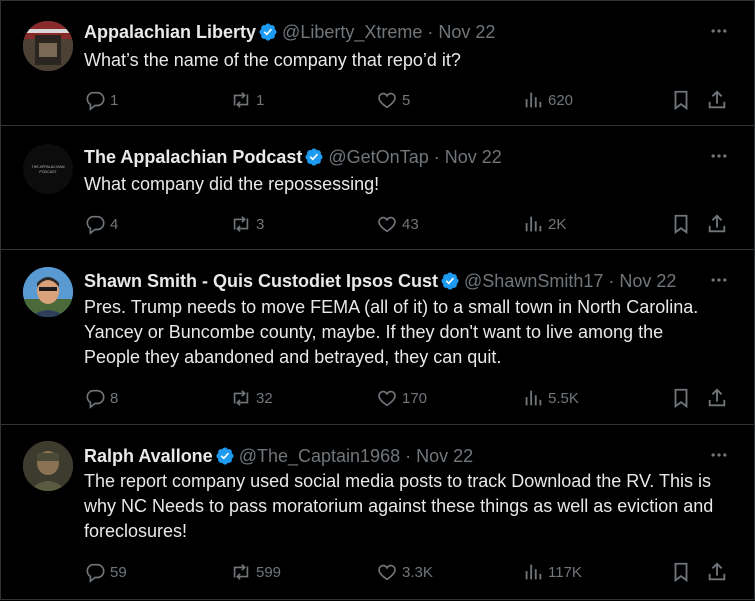 Image resolution: width=755 pixels, height=601 pixels. Describe the element at coordinates (561, 100) in the screenshot. I see `view-count: 620` at that location.